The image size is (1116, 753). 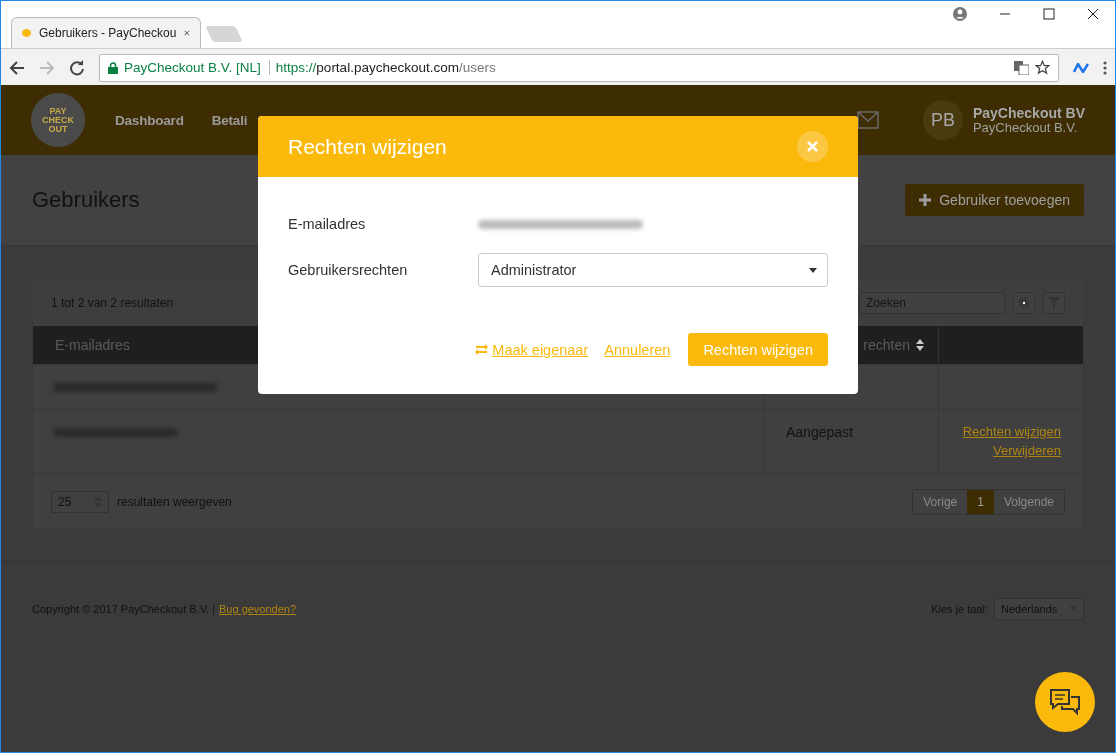 I want to click on company-legal-name: PayCheckout B.V., so click(x=1025, y=127).